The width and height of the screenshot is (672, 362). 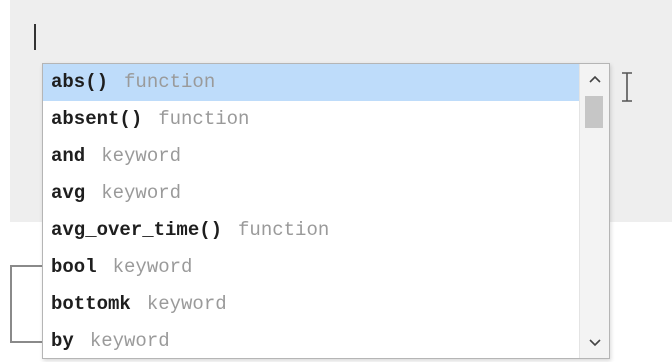 I want to click on suggestion-label: avg_over_time(), so click(x=137, y=230).